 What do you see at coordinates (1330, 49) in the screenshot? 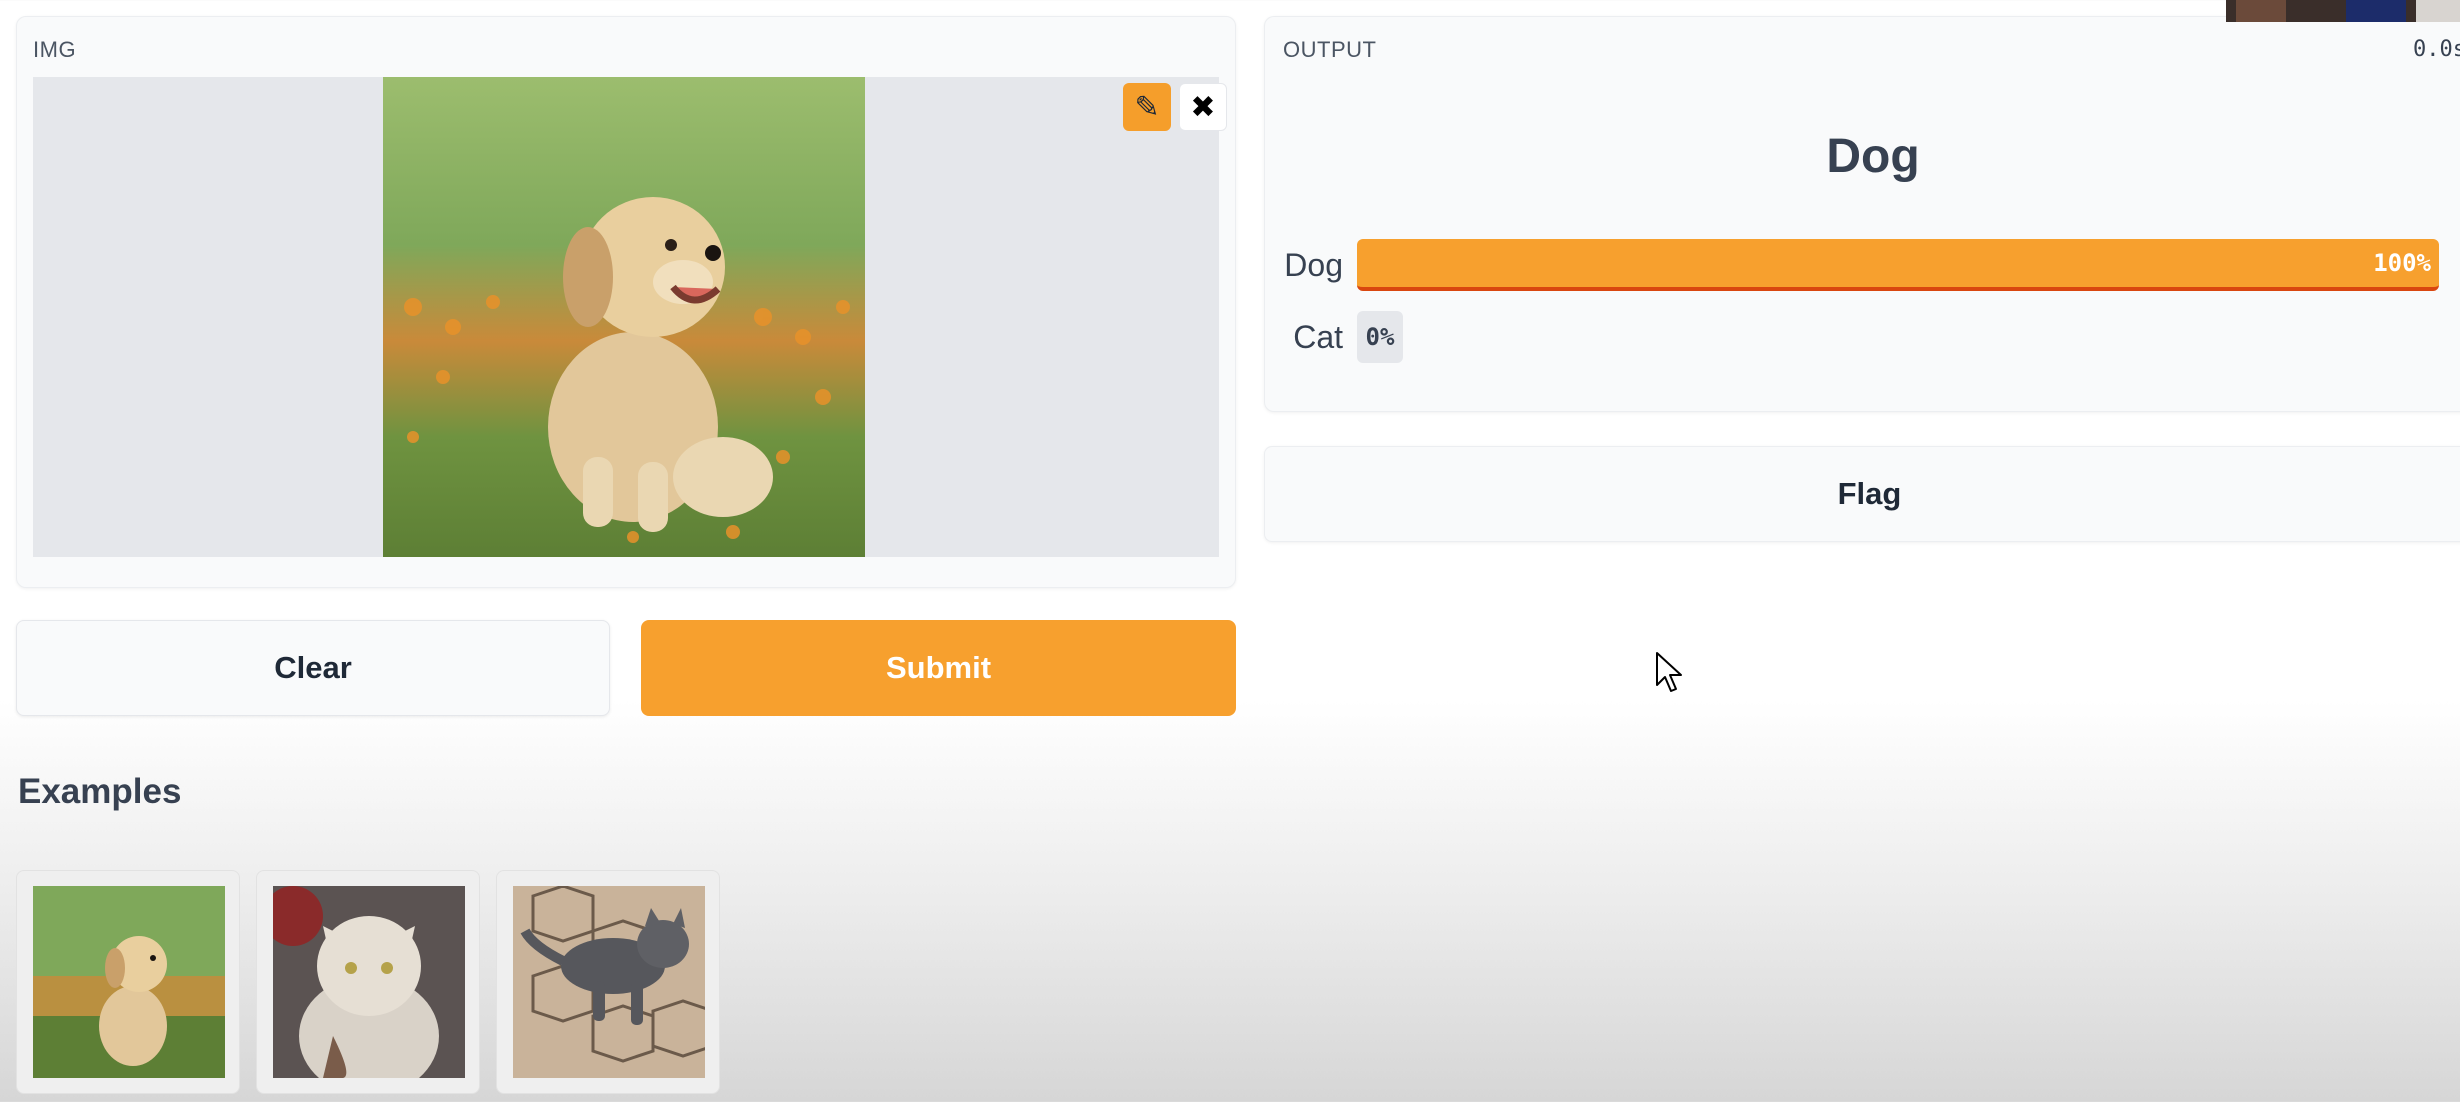
I see `output-label: OUTPUT` at bounding box center [1330, 49].